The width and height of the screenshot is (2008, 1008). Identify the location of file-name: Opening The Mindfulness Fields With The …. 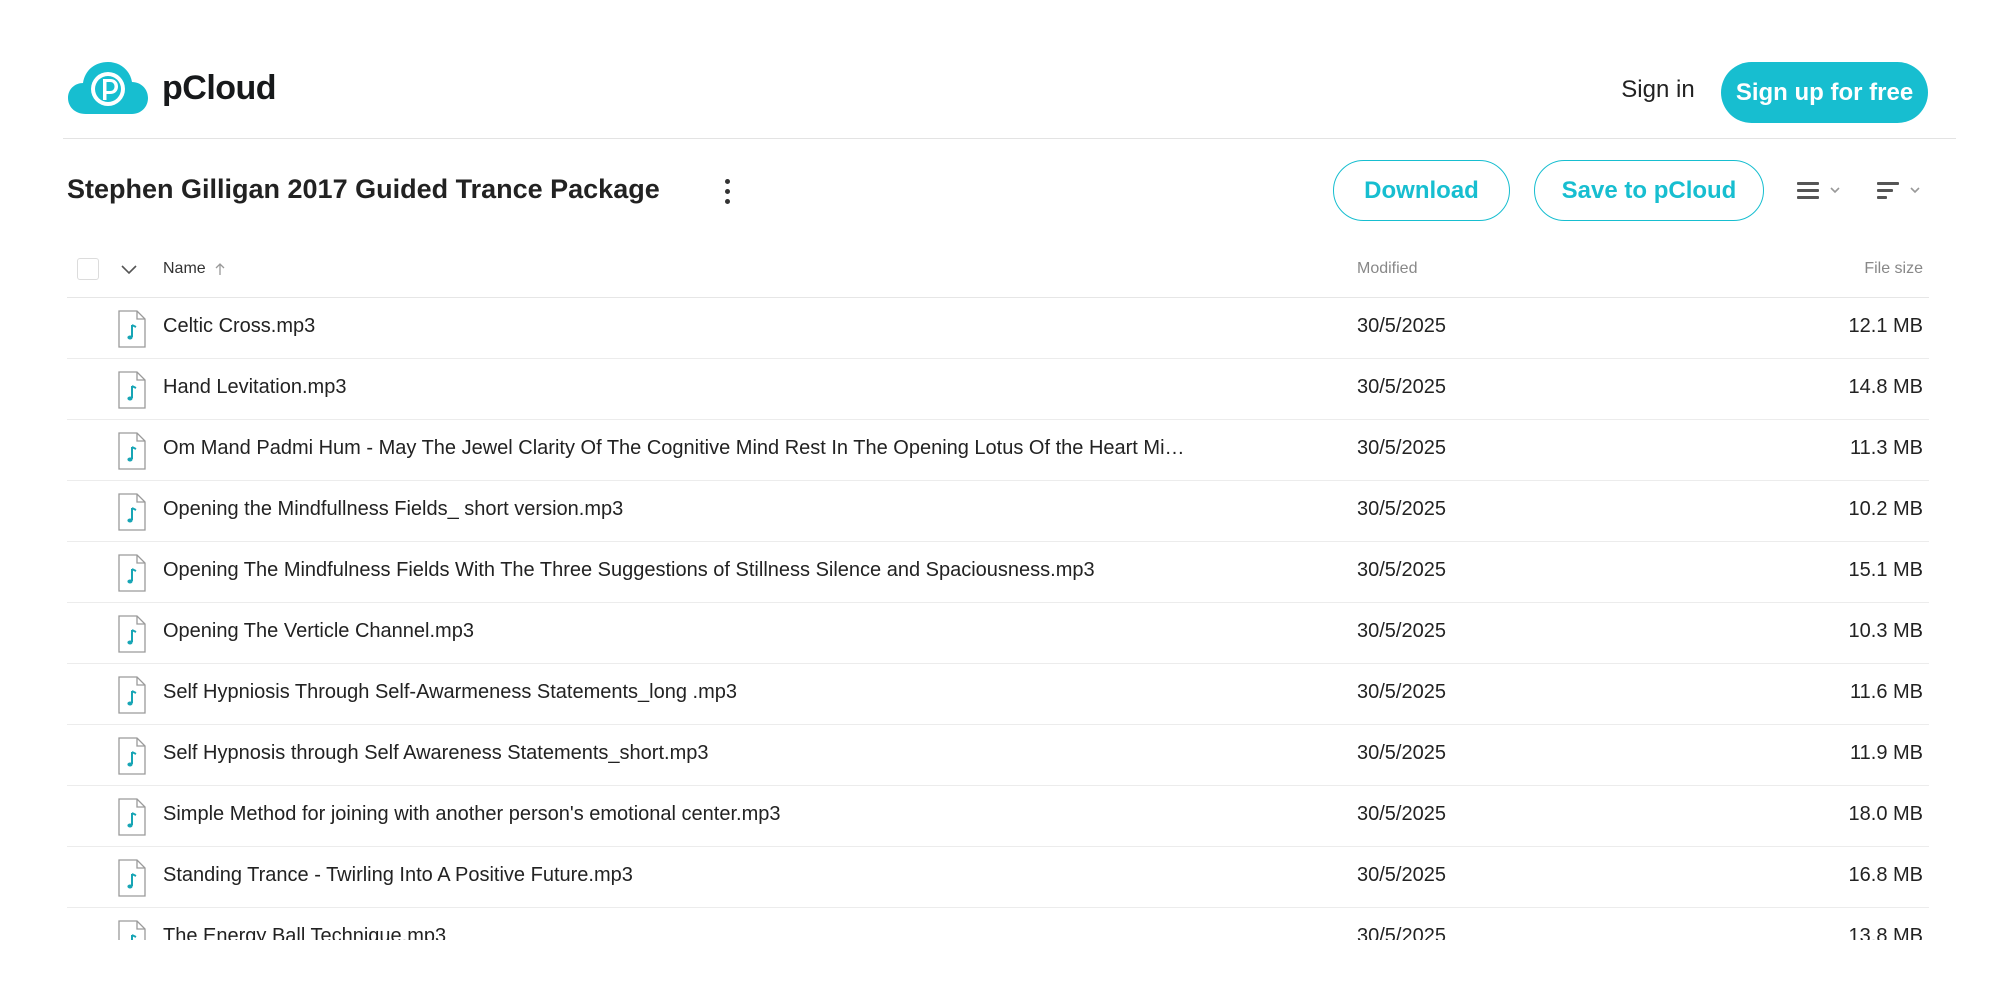
(733, 570).